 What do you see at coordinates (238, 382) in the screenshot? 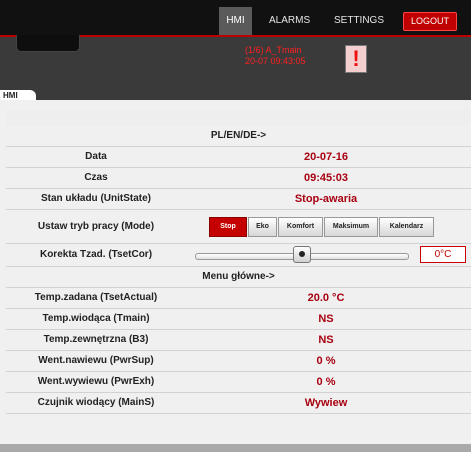
I see `row-pwr-exh: Went.wywiewu (PwrExh) 0 %` at bounding box center [238, 382].